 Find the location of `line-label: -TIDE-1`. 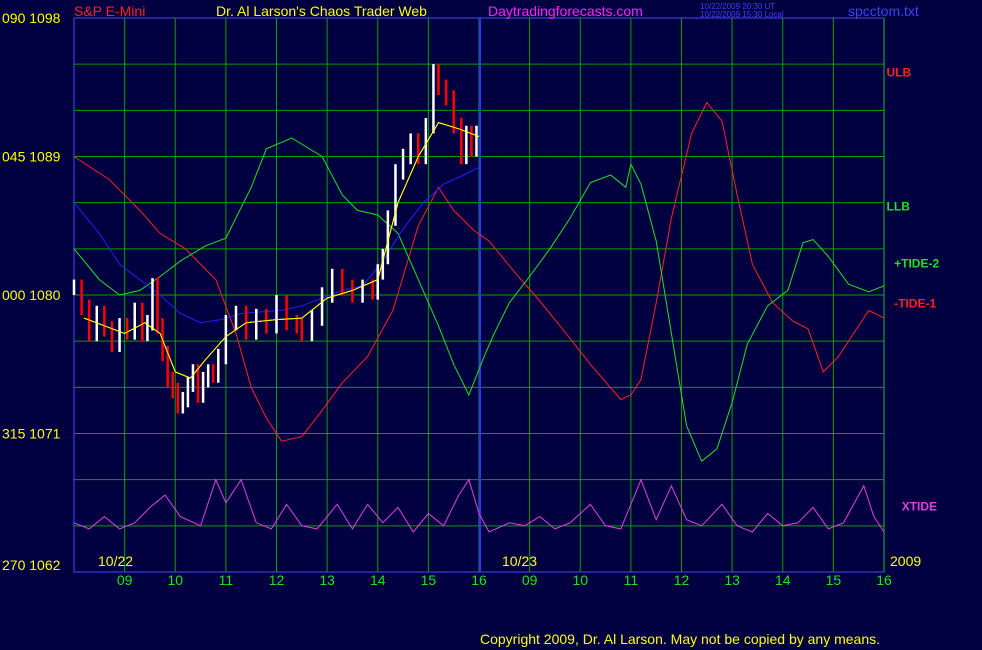

line-label: -TIDE-1 is located at coordinates (915, 303).